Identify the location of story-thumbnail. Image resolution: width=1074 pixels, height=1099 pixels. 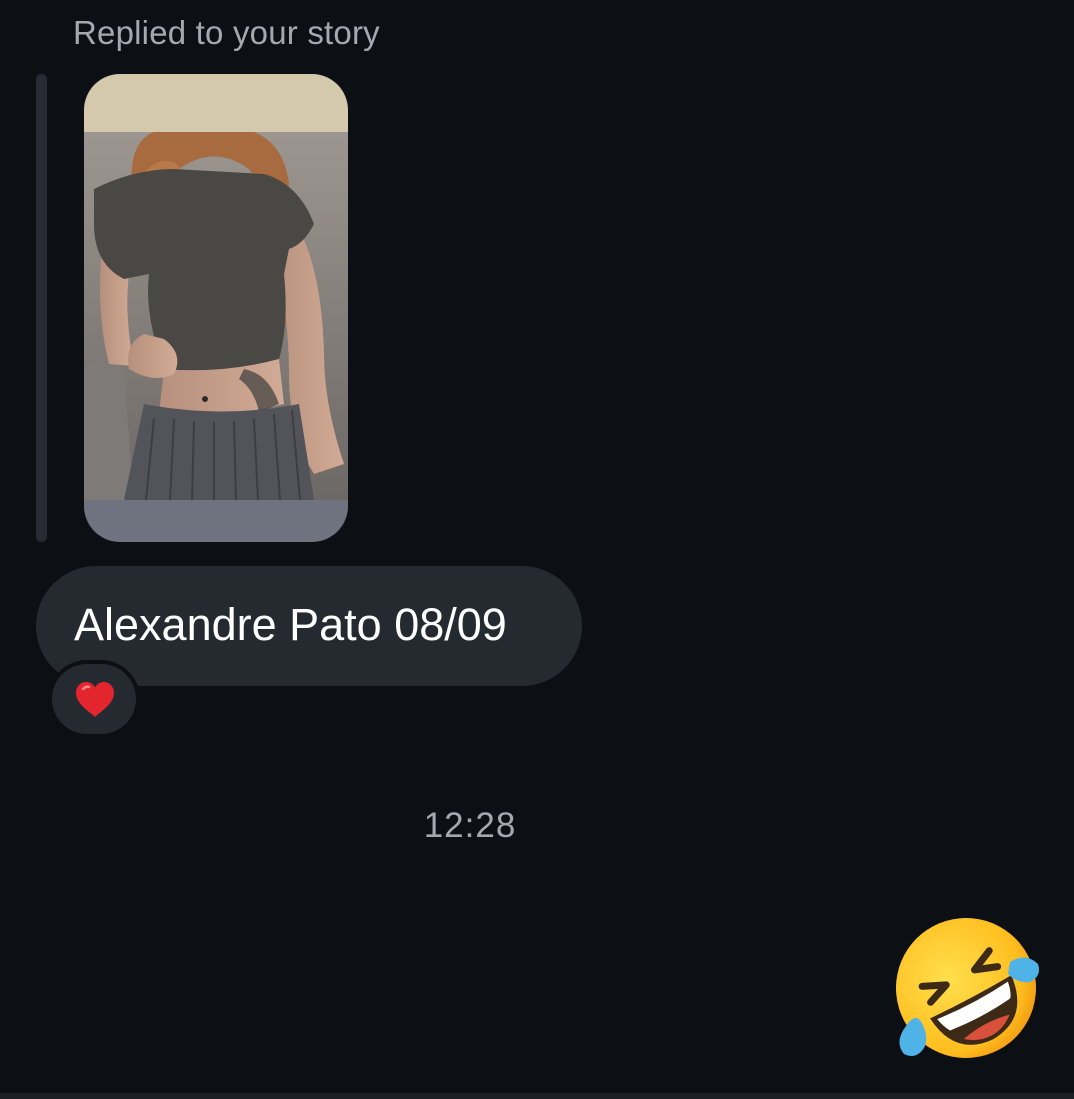
(216, 308).